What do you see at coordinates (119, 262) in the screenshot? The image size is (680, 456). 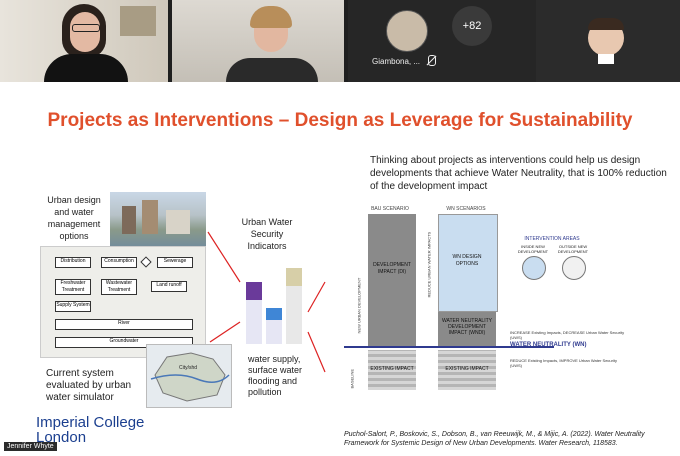 I see `flow-box-consumption: Consumption` at bounding box center [119, 262].